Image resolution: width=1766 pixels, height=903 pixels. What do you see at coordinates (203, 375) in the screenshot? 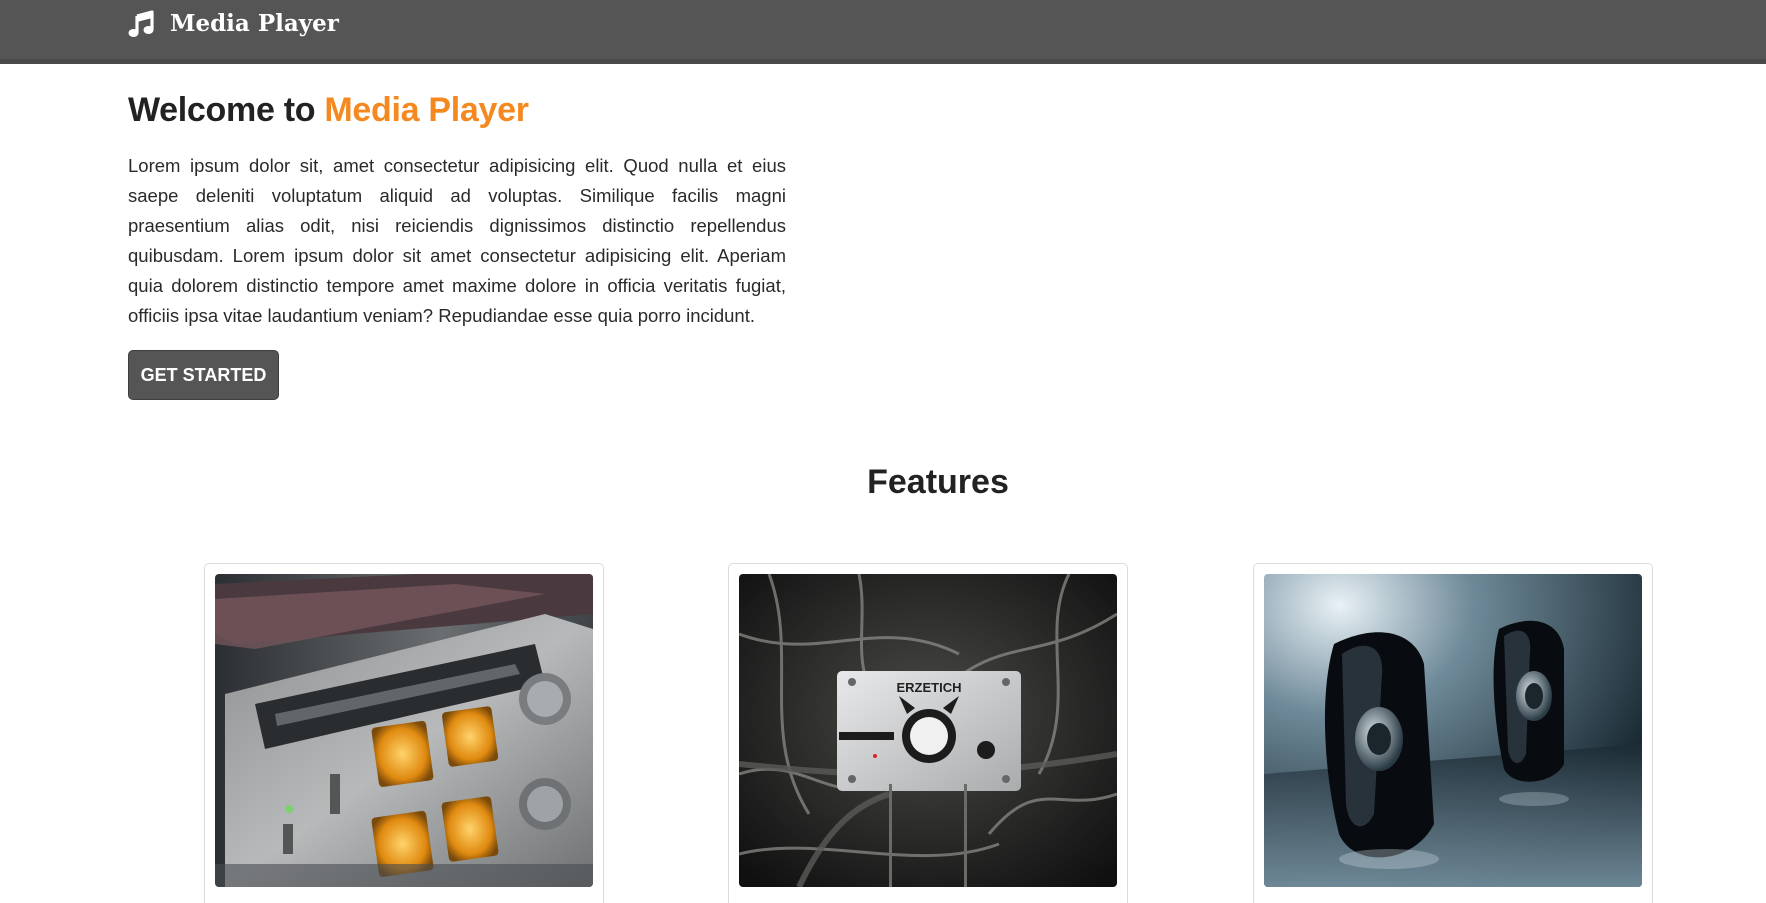
I see `get-started-button: GET STARTED` at bounding box center [203, 375].